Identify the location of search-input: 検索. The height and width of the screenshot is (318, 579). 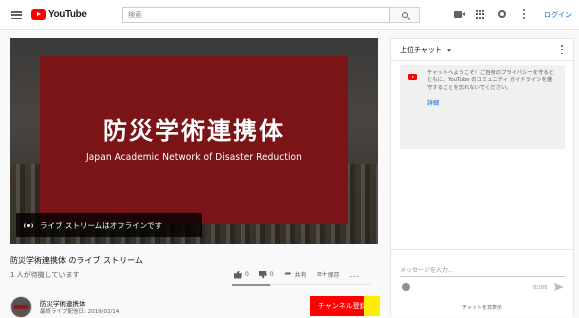
(256, 15).